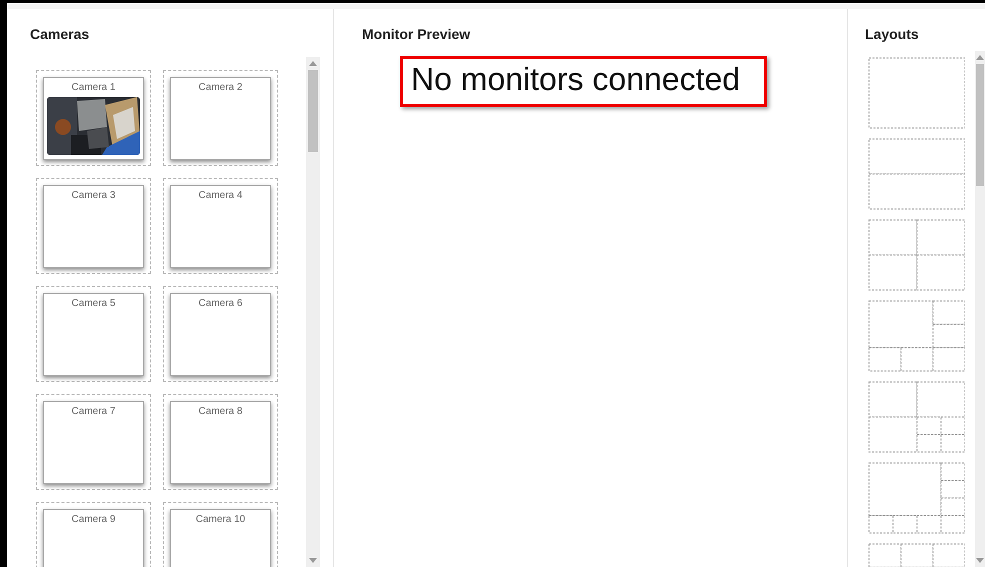 The image size is (985, 567). Describe the element at coordinates (892, 34) in the screenshot. I see `panel-title: Layouts` at that location.